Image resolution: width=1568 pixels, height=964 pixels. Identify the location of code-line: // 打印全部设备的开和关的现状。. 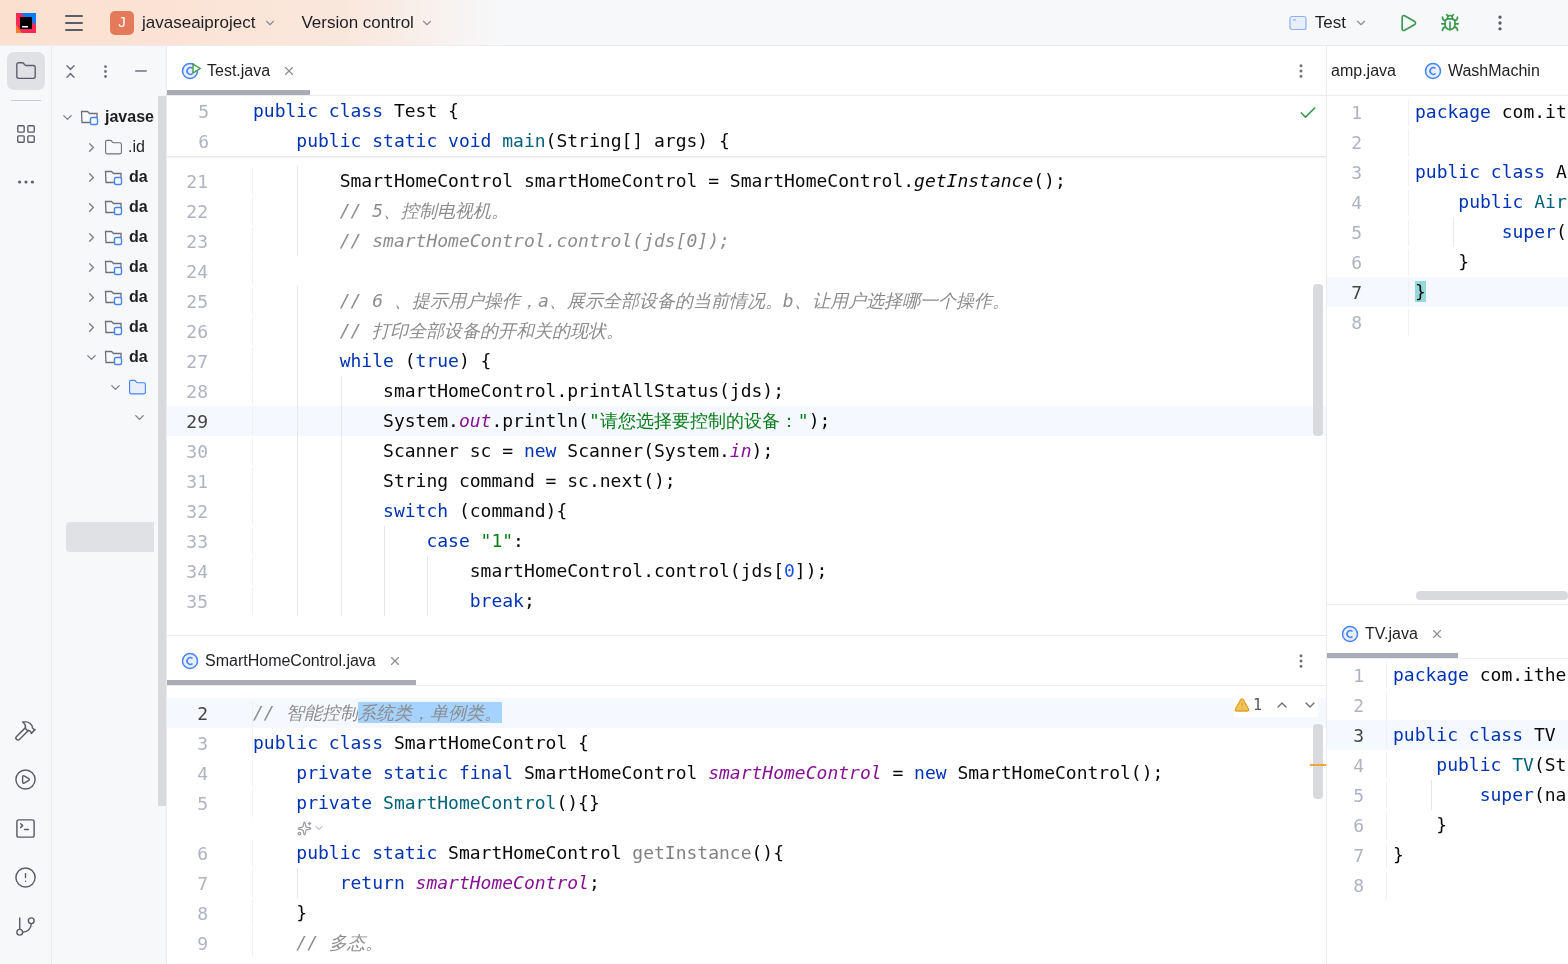
(481, 330).